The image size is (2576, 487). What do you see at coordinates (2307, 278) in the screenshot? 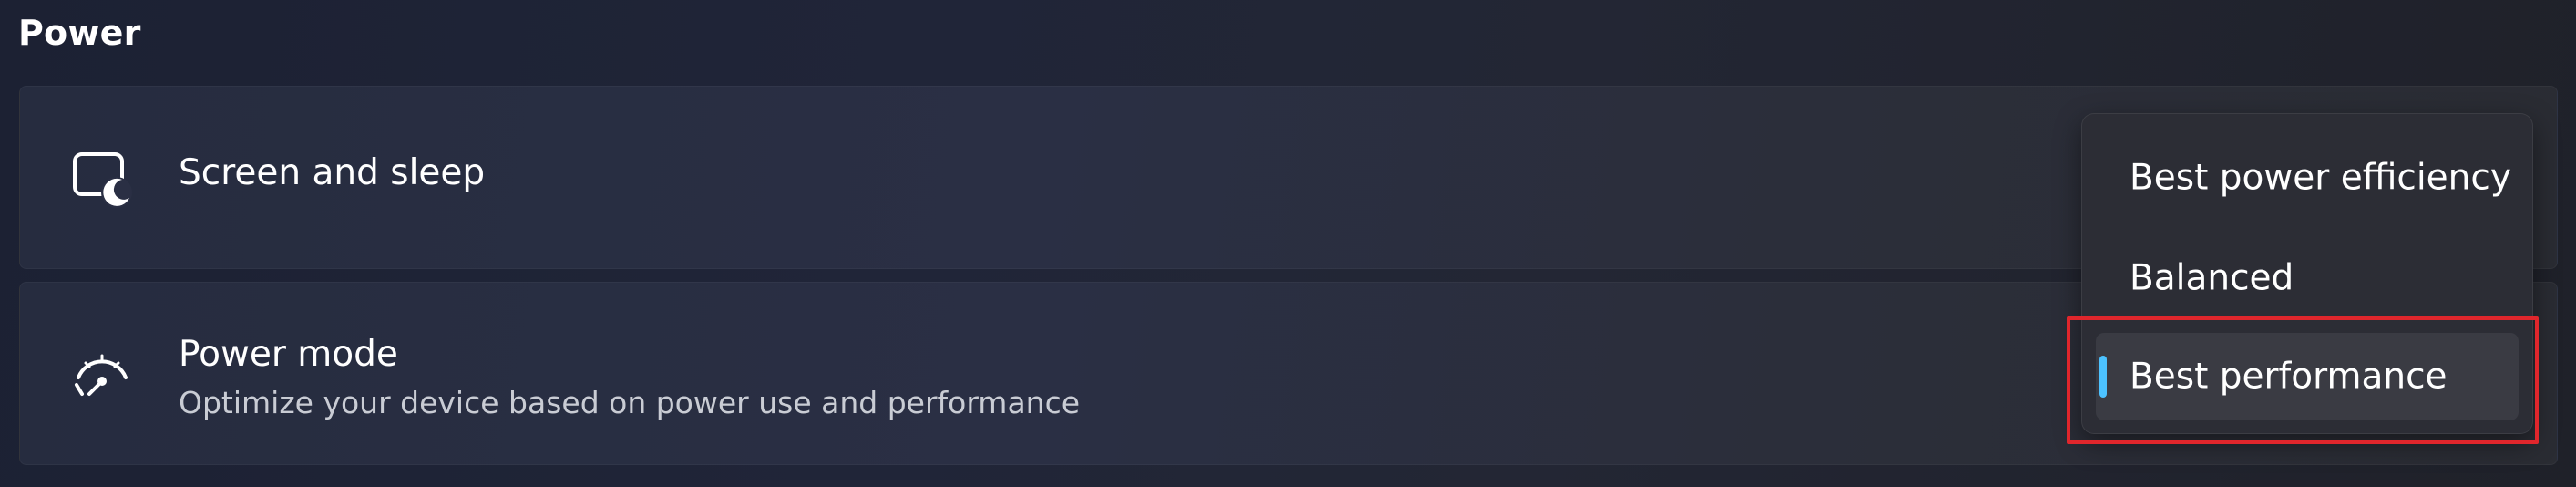
I see `menu-option-balanced: Balanced` at bounding box center [2307, 278].